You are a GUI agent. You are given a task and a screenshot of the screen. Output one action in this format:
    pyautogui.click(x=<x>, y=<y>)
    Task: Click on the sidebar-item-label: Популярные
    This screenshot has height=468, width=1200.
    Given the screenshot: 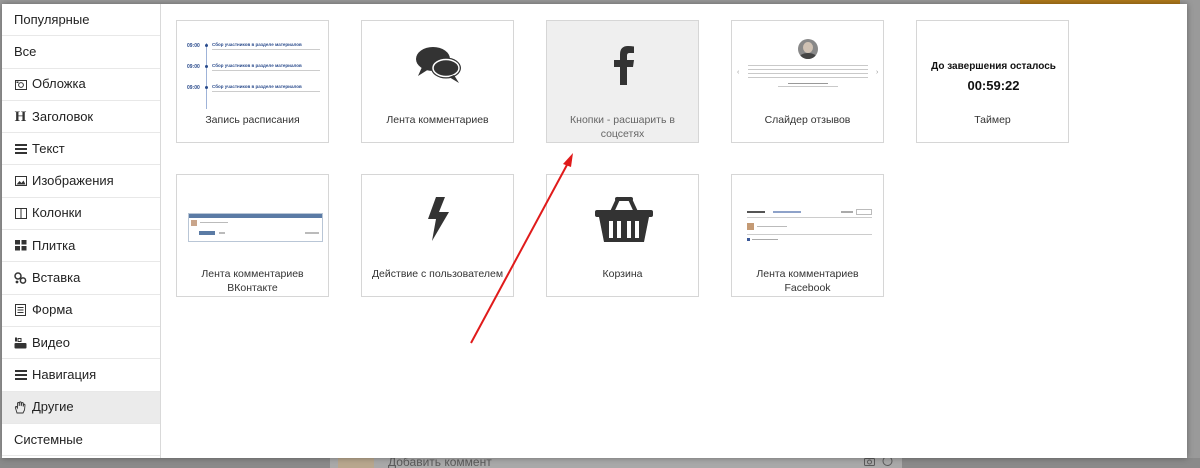 What is the action you would take?
    pyautogui.click(x=52, y=19)
    